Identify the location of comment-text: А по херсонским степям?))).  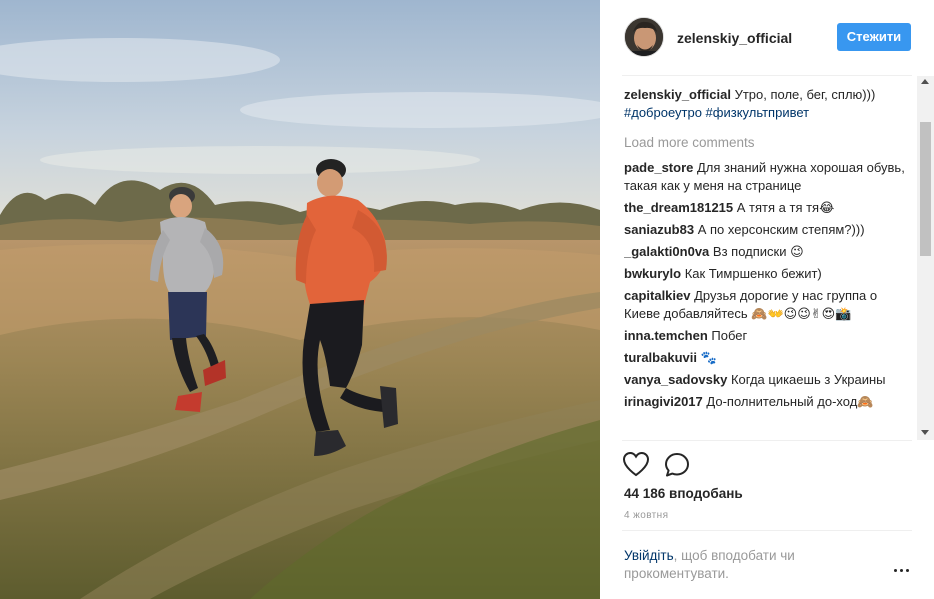
(781, 229).